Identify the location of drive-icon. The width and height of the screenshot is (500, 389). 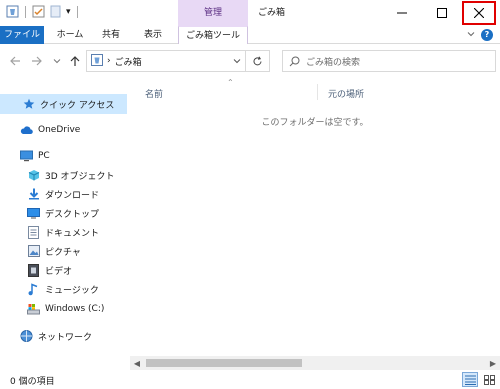
(33, 309).